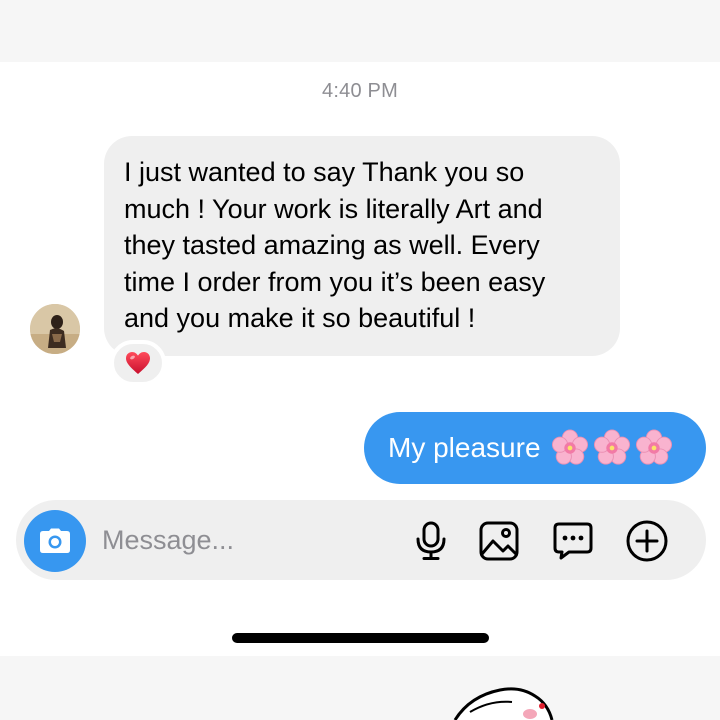  What do you see at coordinates (360, 31) in the screenshot?
I see `top-bar` at bounding box center [360, 31].